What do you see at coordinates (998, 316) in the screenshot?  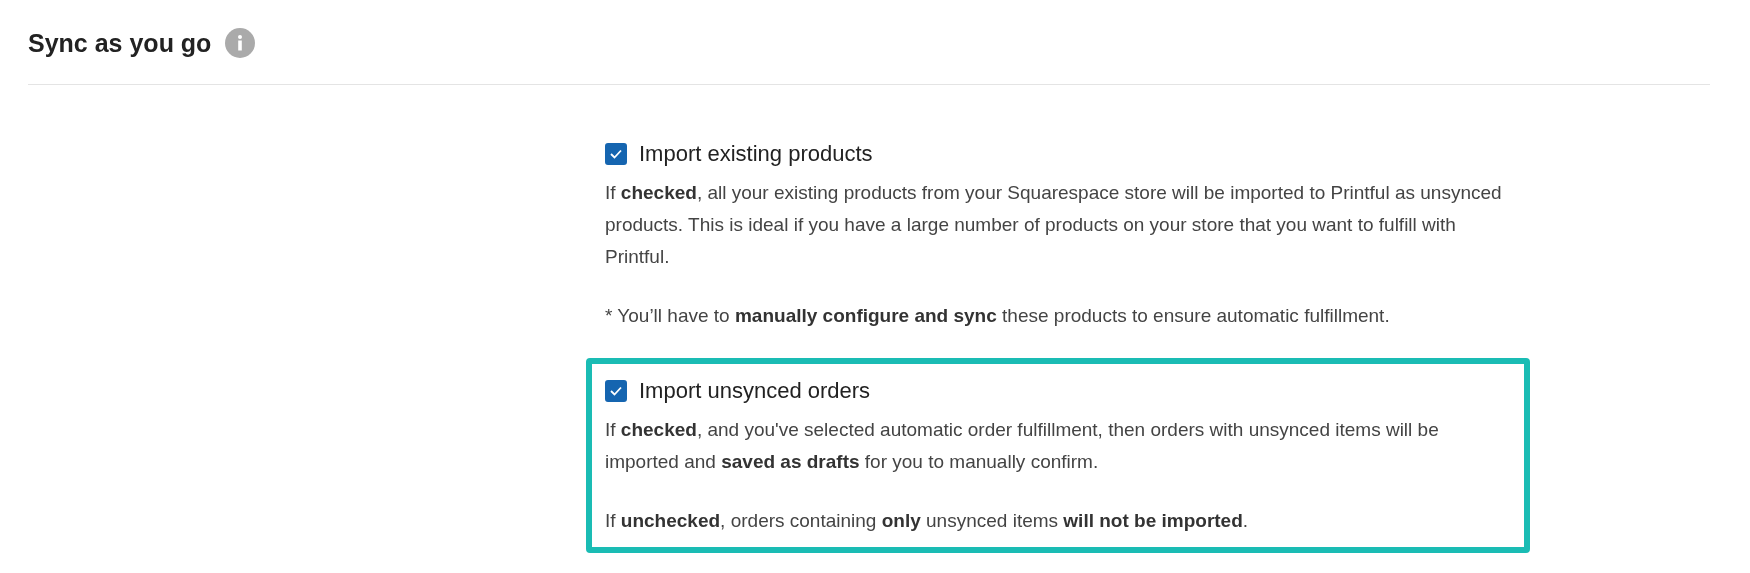 I see `description-text: * You’ll have to manually configure and sync these products to ensure automatic fulfillment.` at bounding box center [998, 316].